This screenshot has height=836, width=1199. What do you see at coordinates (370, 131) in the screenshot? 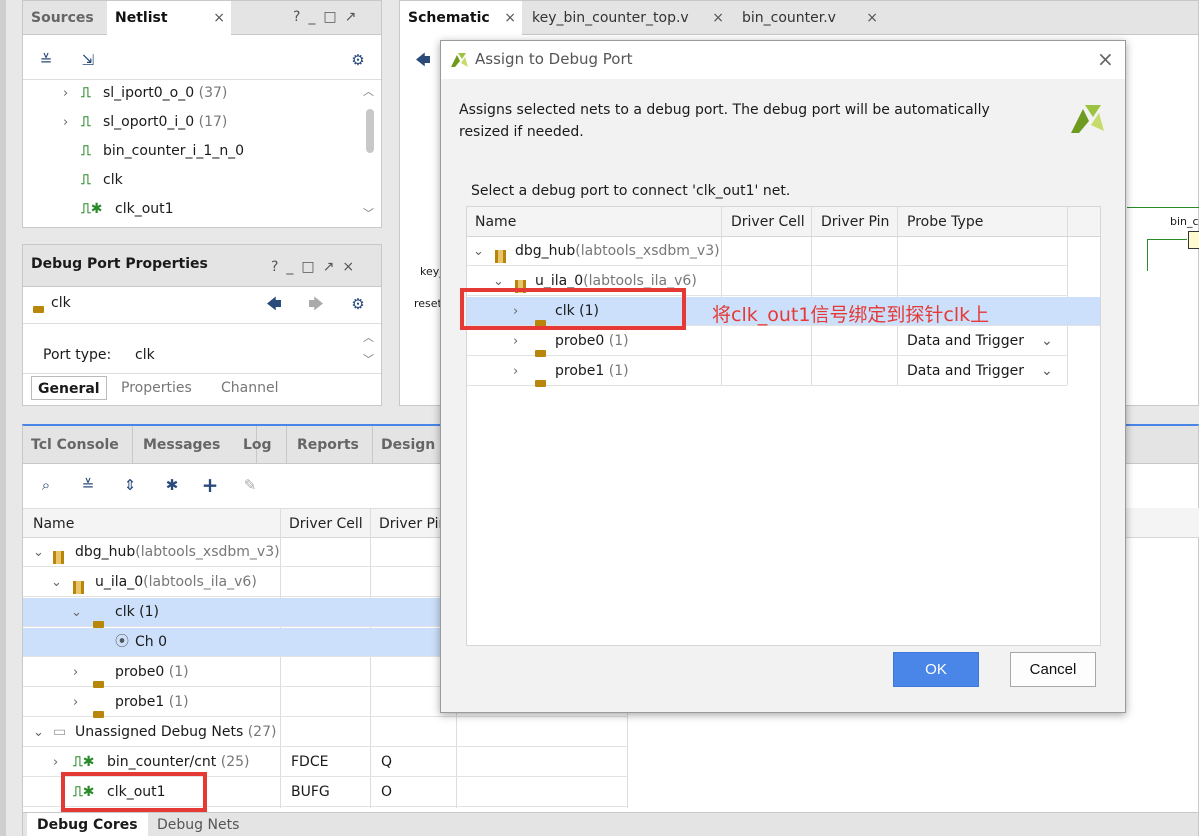
I see `scrollbar-thumb` at bounding box center [370, 131].